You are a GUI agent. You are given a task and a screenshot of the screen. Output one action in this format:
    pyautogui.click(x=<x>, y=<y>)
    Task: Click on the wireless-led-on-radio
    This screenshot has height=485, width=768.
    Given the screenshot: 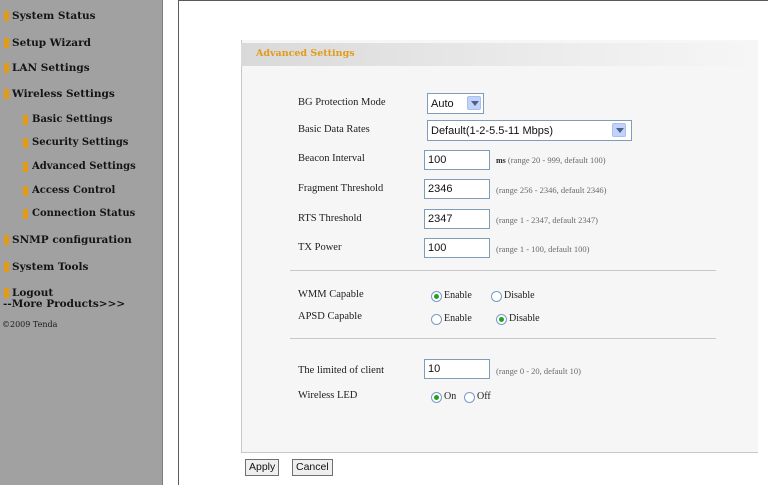 What is the action you would take?
    pyautogui.click(x=436, y=397)
    